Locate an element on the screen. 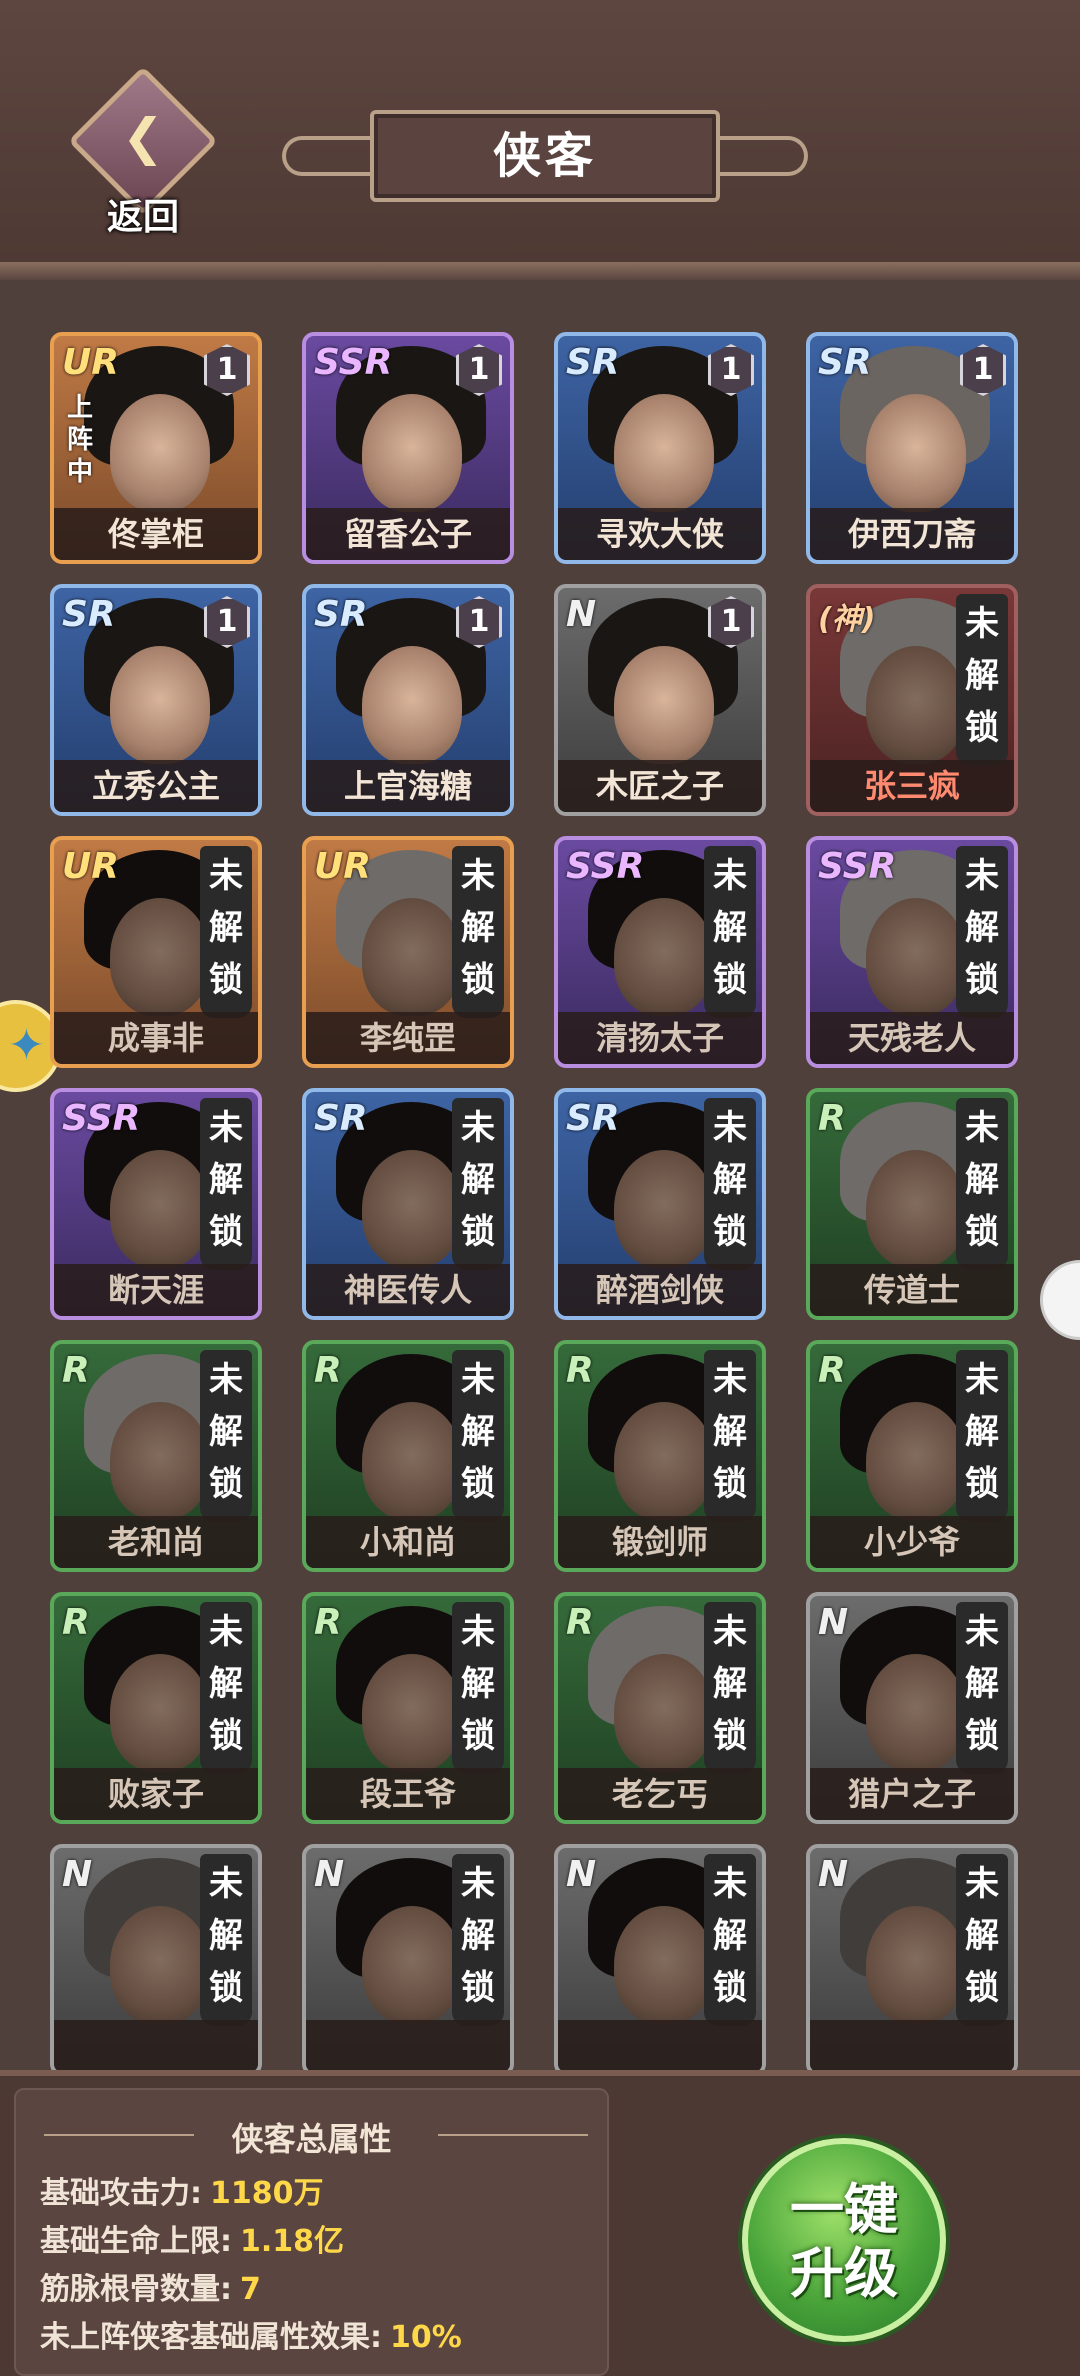 The image size is (1080, 2376). hero-card: SSR 未解锁清扬太子 is located at coordinates (660, 952).